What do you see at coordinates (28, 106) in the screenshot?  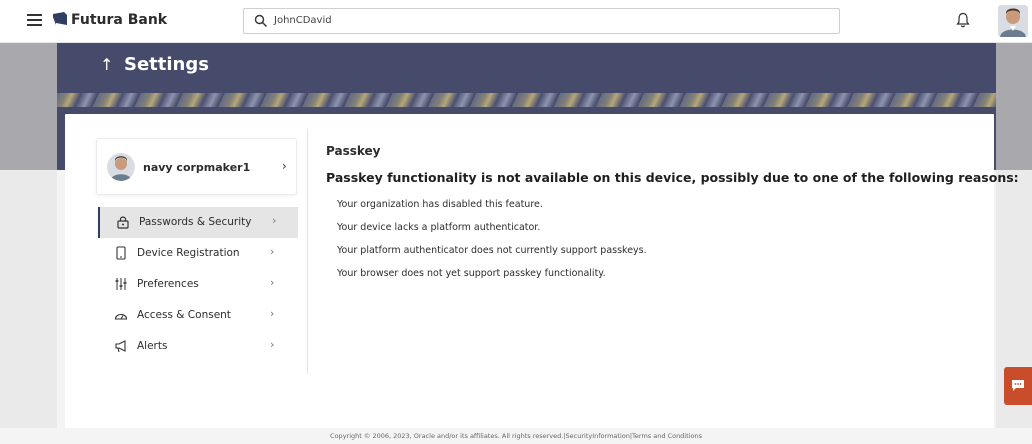 I see `banner-left-texture` at bounding box center [28, 106].